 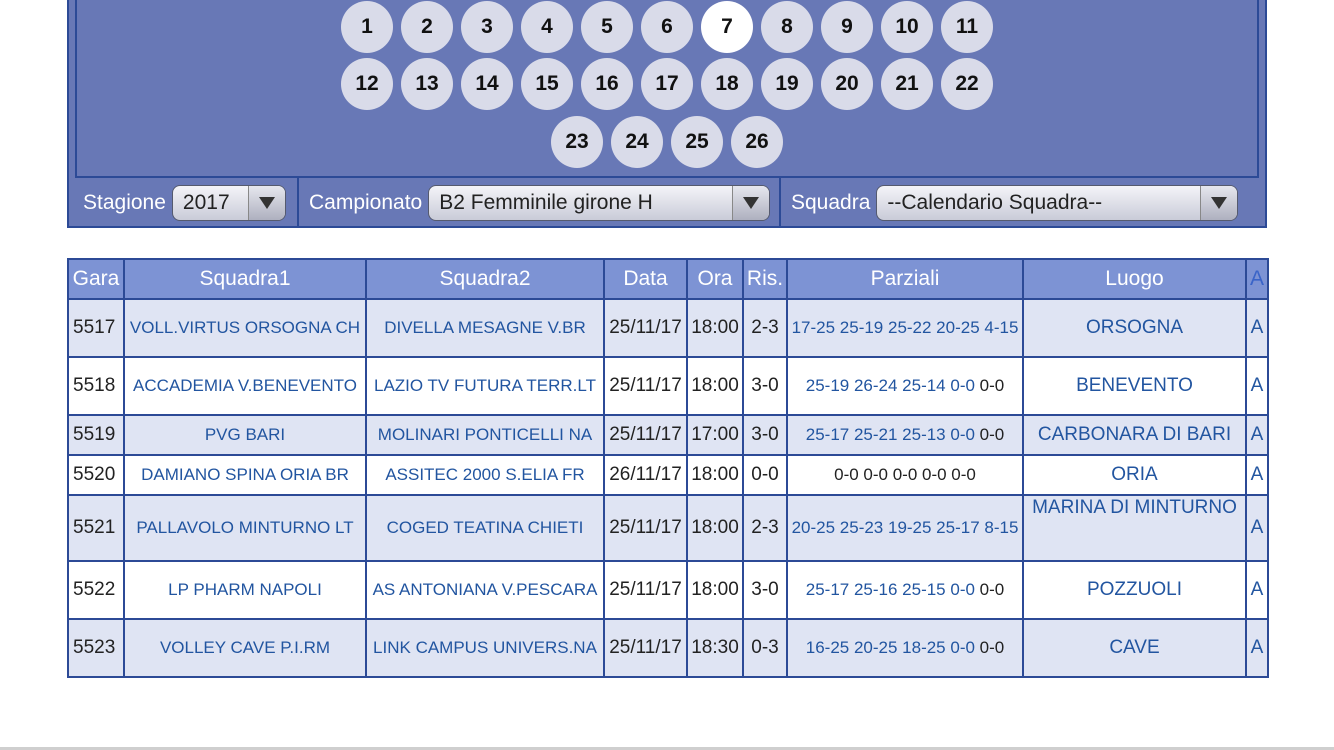 What do you see at coordinates (485, 385) in the screenshot?
I see `team-link: LAZIO TV FUTURA TERR.LT` at bounding box center [485, 385].